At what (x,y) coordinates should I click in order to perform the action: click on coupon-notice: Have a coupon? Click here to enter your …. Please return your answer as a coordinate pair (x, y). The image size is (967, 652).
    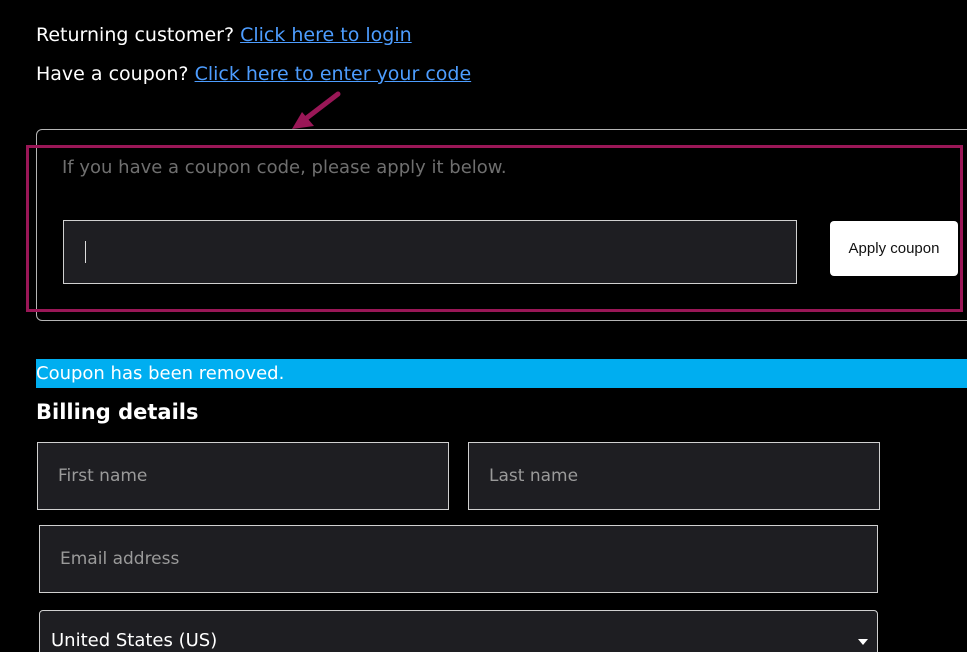
    Looking at the image, I should click on (253, 74).